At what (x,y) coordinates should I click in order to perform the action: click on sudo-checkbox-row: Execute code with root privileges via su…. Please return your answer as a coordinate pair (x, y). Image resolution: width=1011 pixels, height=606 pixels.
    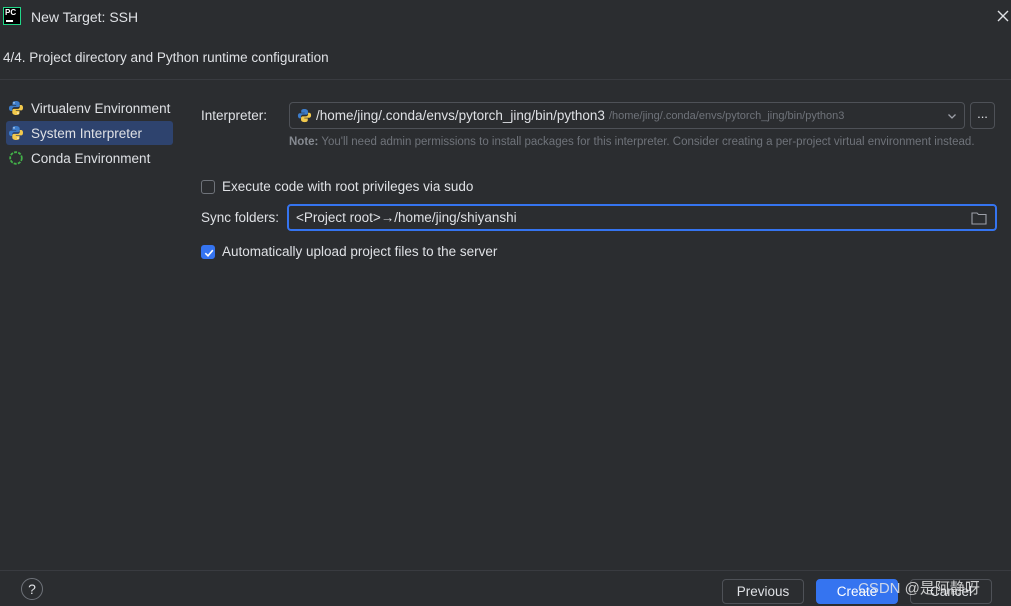
    Looking at the image, I should click on (337, 186).